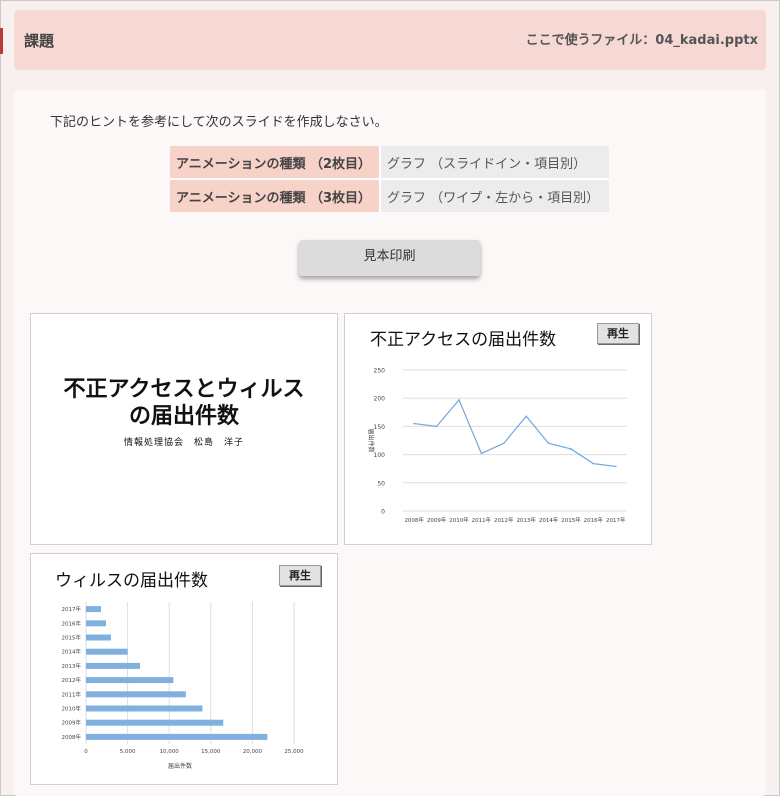  I want to click on y-tick-label: 2012年, so click(72, 680).